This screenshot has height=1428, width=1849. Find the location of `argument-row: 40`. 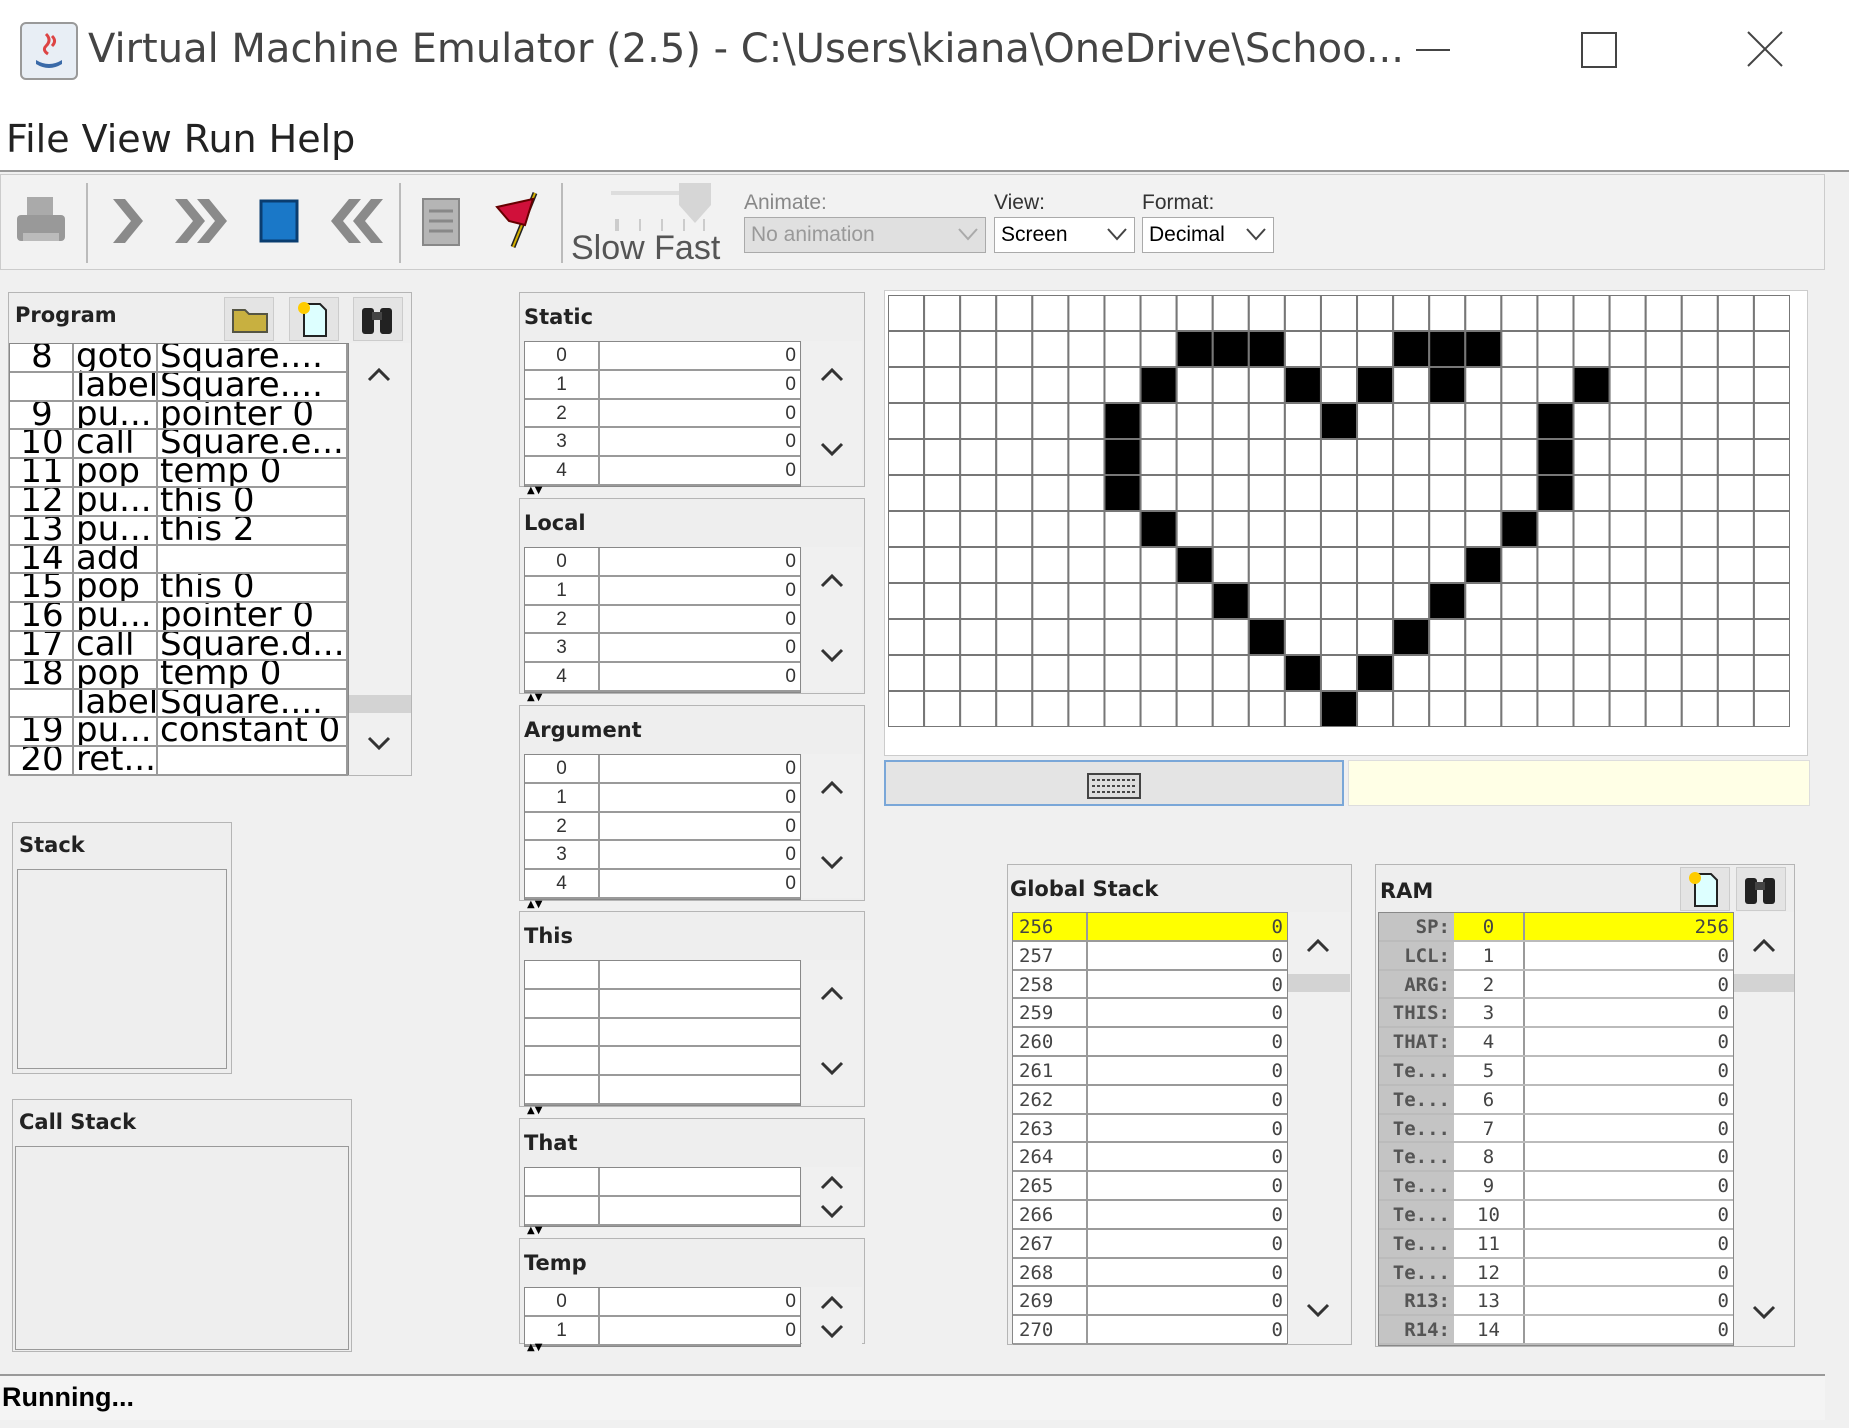

argument-row: 40 is located at coordinates (662, 884).